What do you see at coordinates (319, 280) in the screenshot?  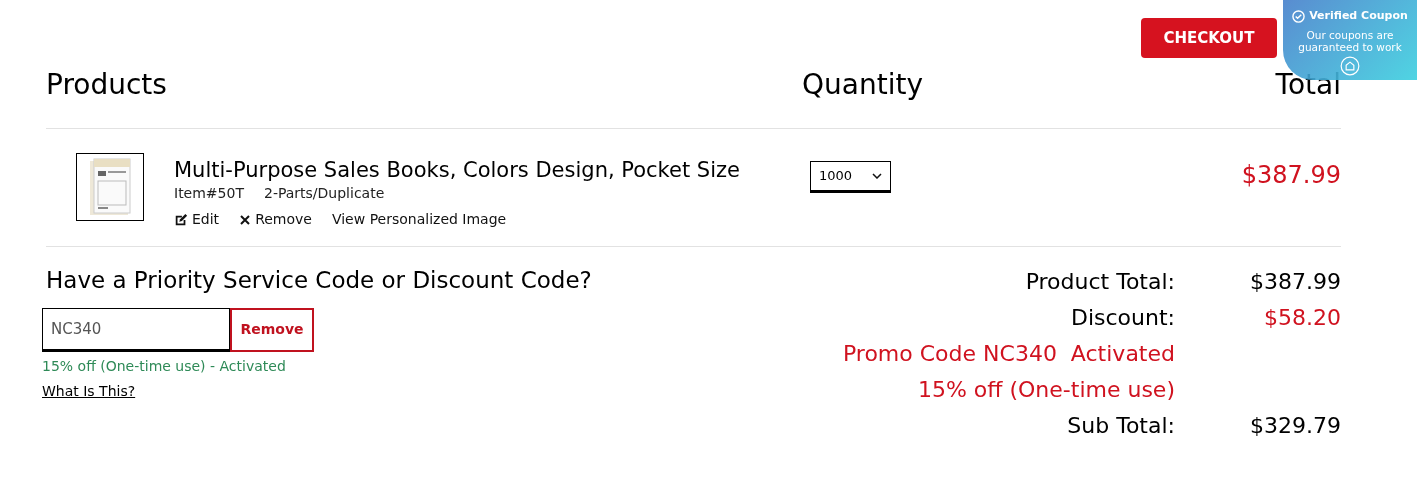 I see `discount-heading: Have a Priority Service Code or Discount Code?` at bounding box center [319, 280].